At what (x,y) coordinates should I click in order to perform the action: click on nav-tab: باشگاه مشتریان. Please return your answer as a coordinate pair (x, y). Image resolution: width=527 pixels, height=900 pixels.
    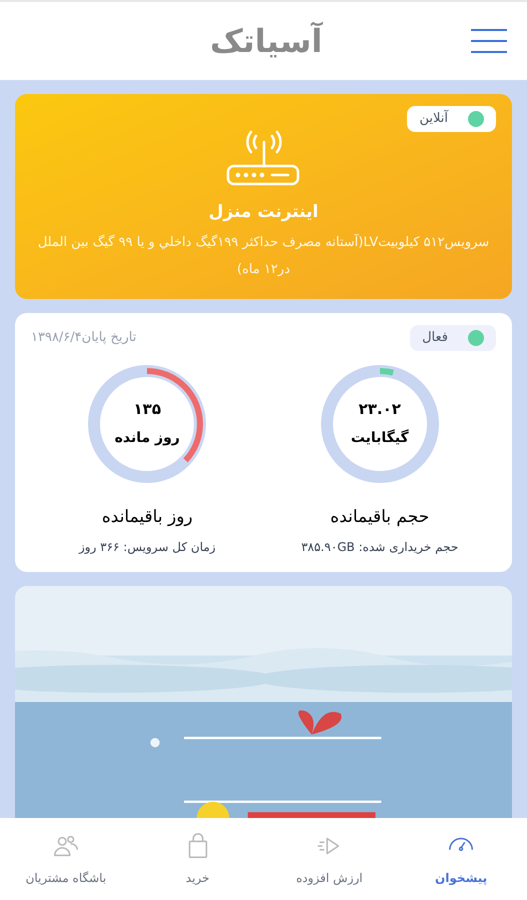
    Looking at the image, I should click on (66, 859).